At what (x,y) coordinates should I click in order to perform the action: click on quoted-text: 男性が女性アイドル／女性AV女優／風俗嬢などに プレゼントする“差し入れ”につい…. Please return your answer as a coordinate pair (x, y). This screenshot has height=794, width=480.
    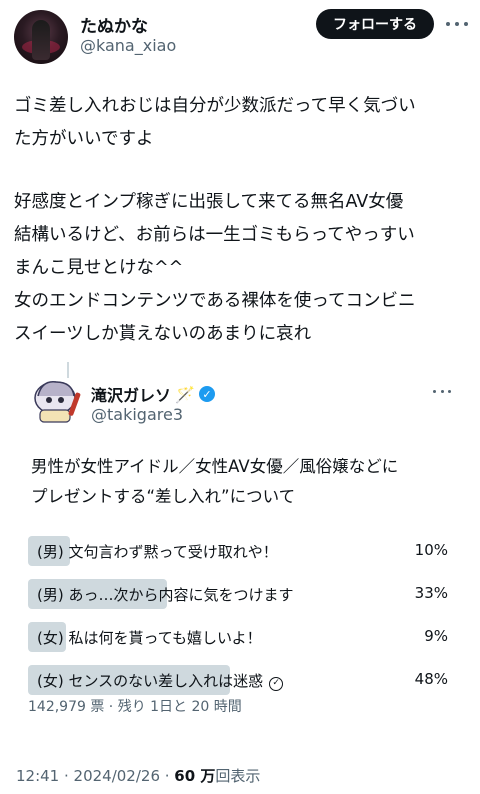
    Looking at the image, I should click on (246, 482).